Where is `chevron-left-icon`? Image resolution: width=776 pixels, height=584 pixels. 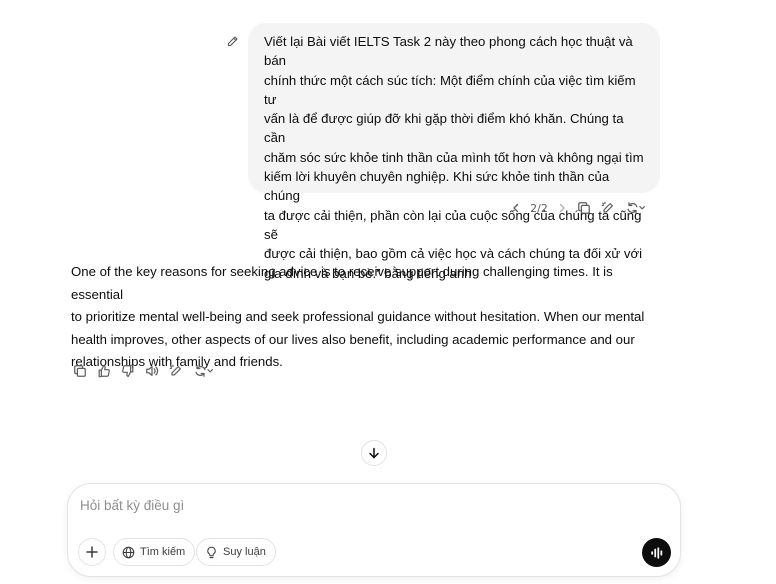 chevron-left-icon is located at coordinates (516, 208).